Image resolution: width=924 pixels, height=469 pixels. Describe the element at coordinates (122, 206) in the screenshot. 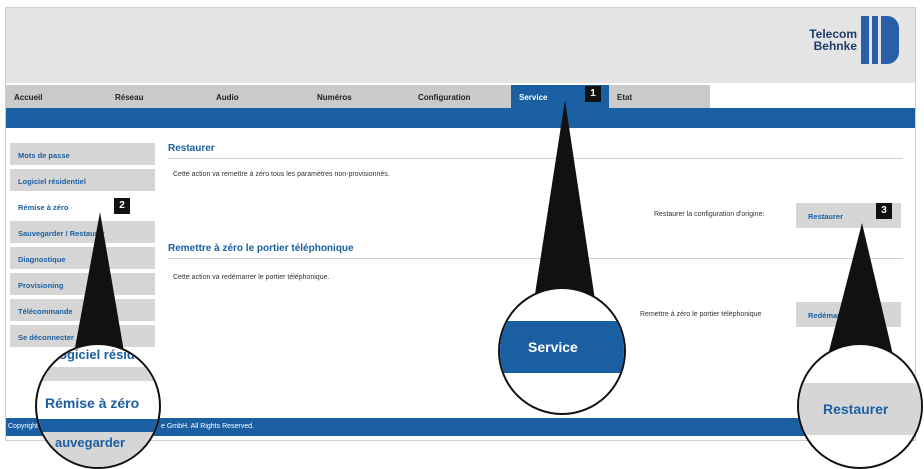

I see `callout-2: 2` at that location.